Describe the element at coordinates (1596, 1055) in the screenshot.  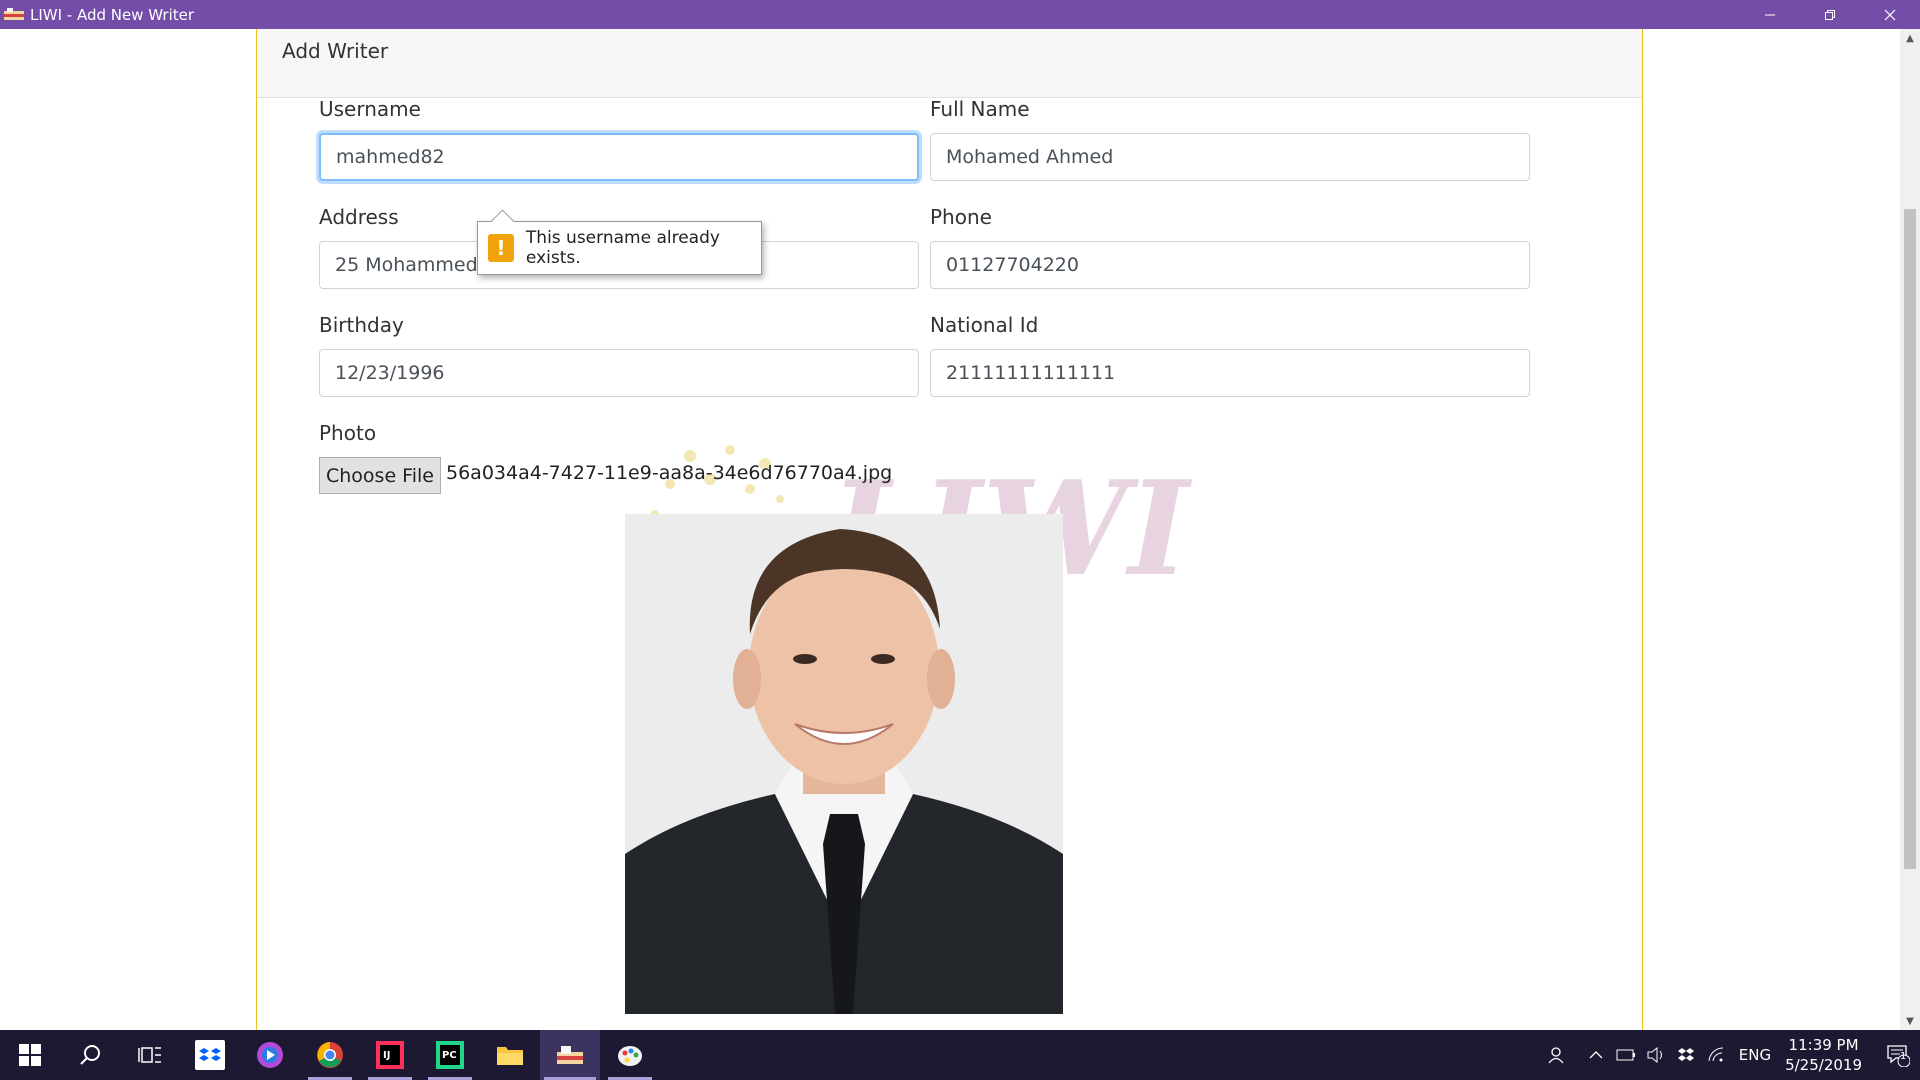
I see `chevron-up-icon` at that location.